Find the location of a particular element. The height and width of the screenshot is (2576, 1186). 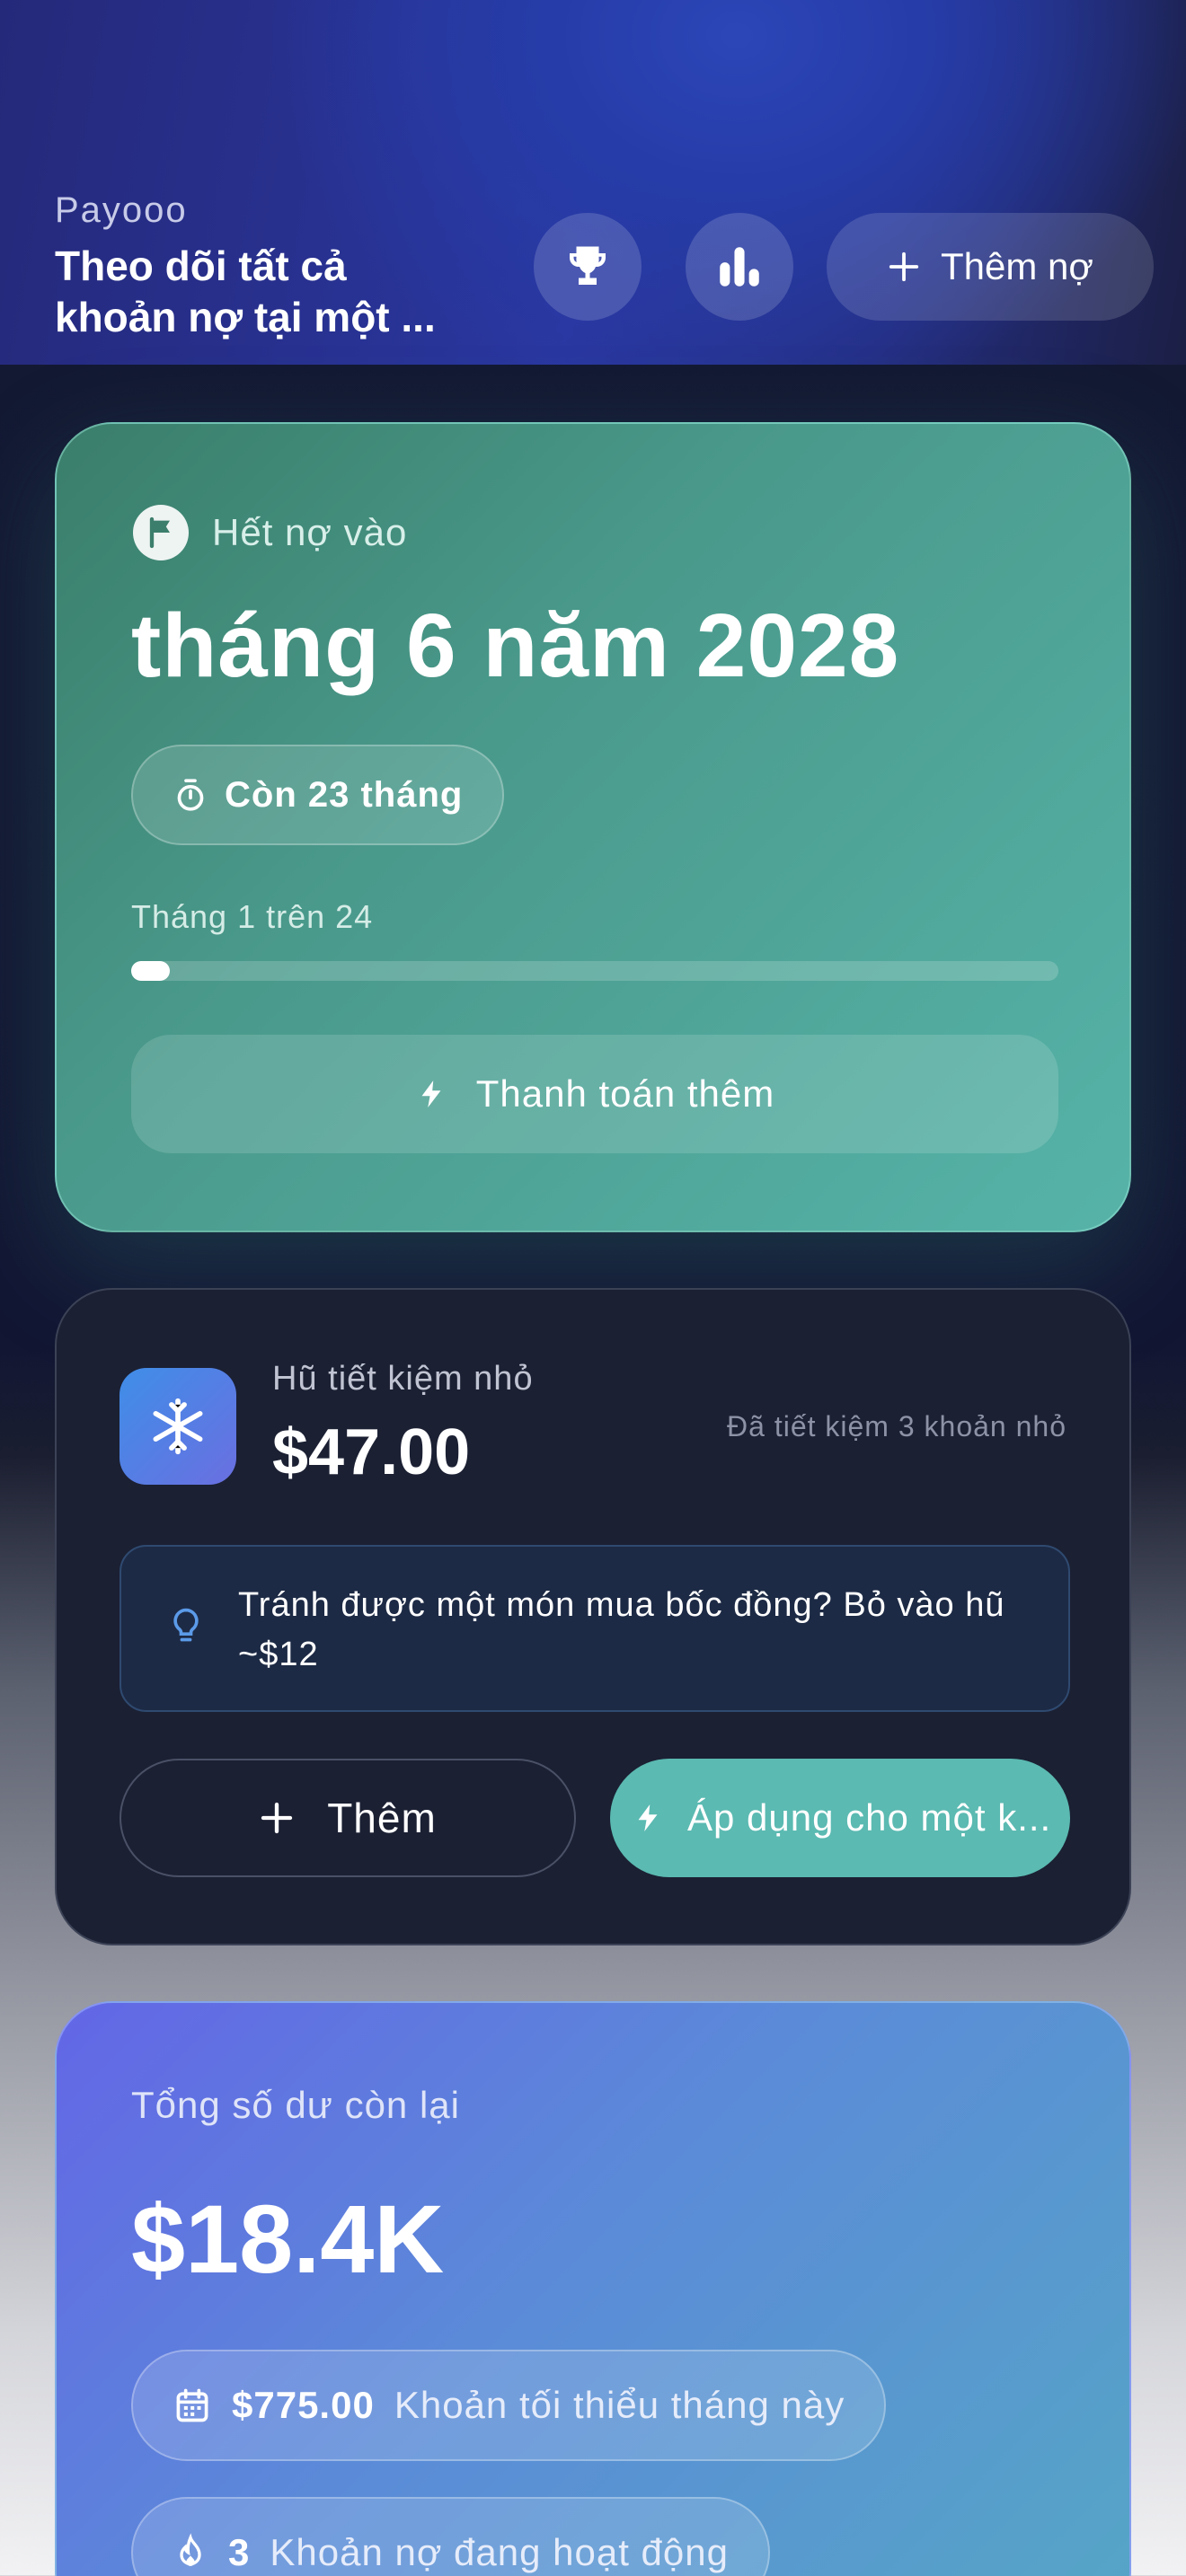

debt-free-label: Hết nợ vào is located at coordinates (310, 532).